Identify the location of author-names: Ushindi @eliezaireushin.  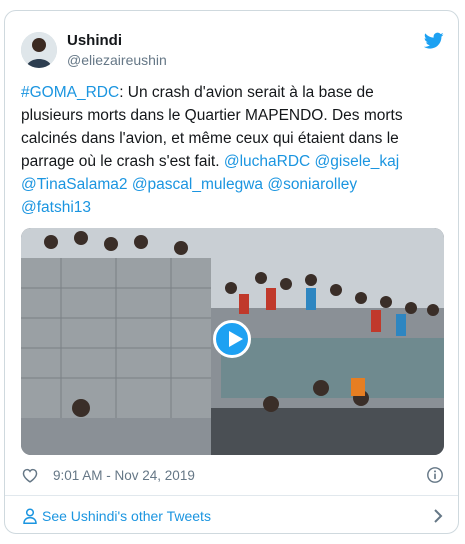
(117, 50).